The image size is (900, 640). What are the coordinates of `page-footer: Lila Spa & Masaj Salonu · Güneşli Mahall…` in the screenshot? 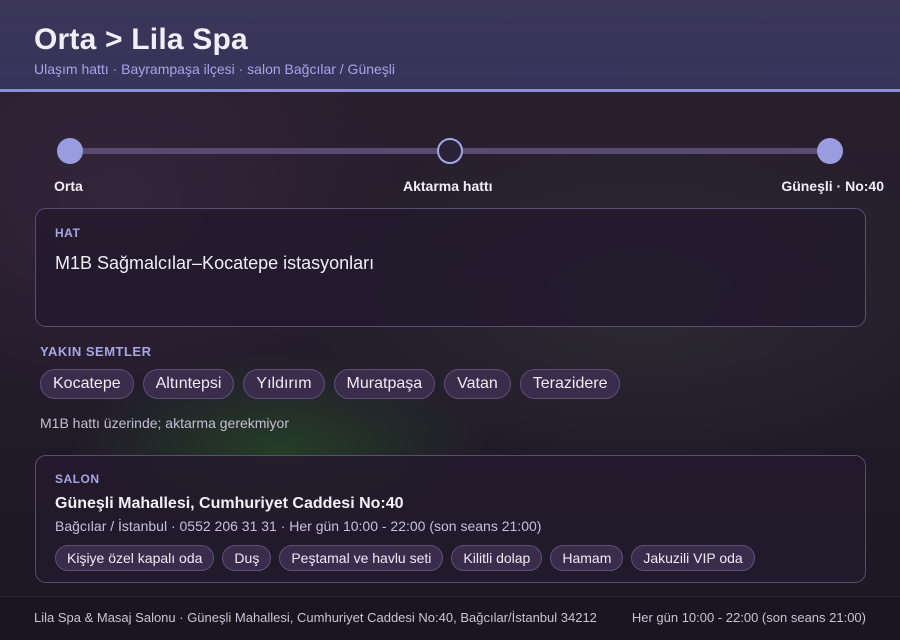 It's located at (450, 618).